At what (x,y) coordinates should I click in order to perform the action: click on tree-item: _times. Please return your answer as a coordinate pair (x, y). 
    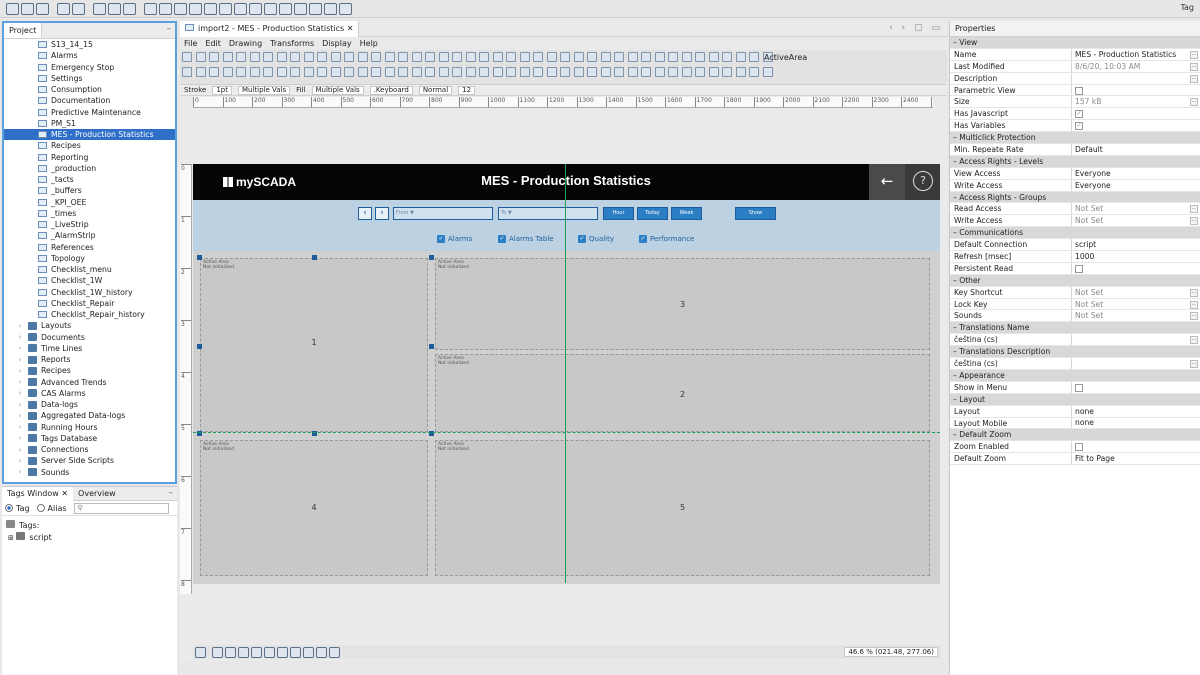
    Looking at the image, I should click on (89, 213).